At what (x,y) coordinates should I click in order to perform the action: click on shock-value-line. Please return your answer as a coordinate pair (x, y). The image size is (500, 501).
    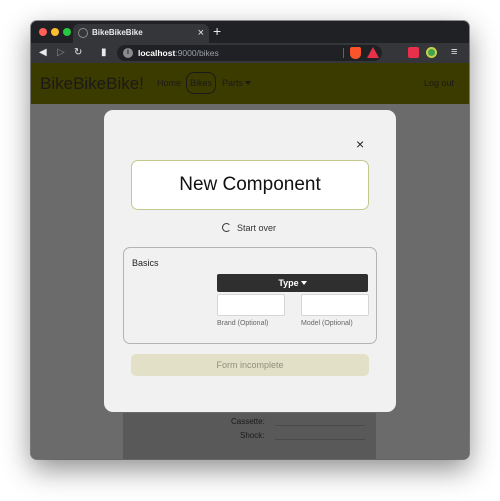
    Looking at the image, I should click on (320, 439).